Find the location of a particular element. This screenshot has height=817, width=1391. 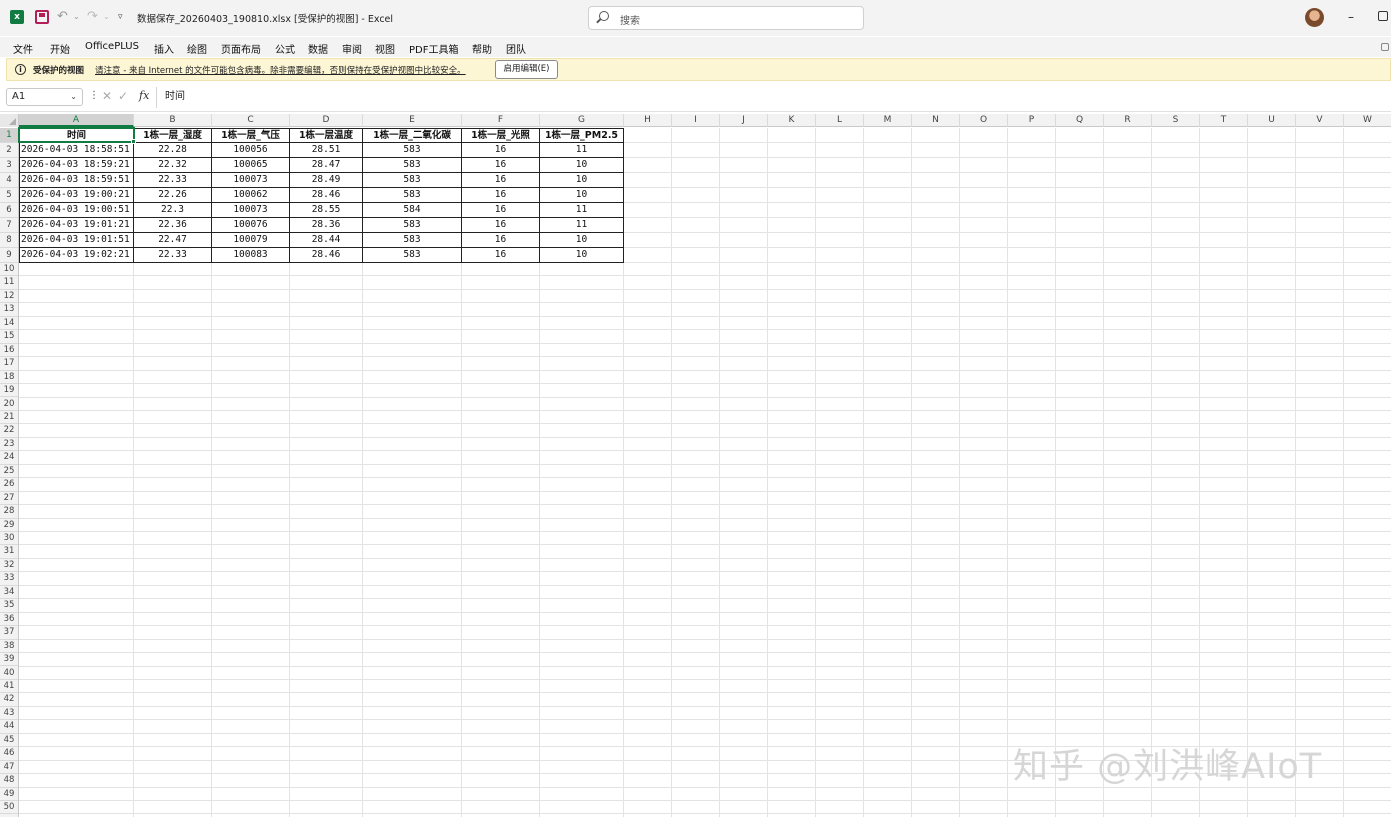

data-cell: 22.28 is located at coordinates (173, 150).